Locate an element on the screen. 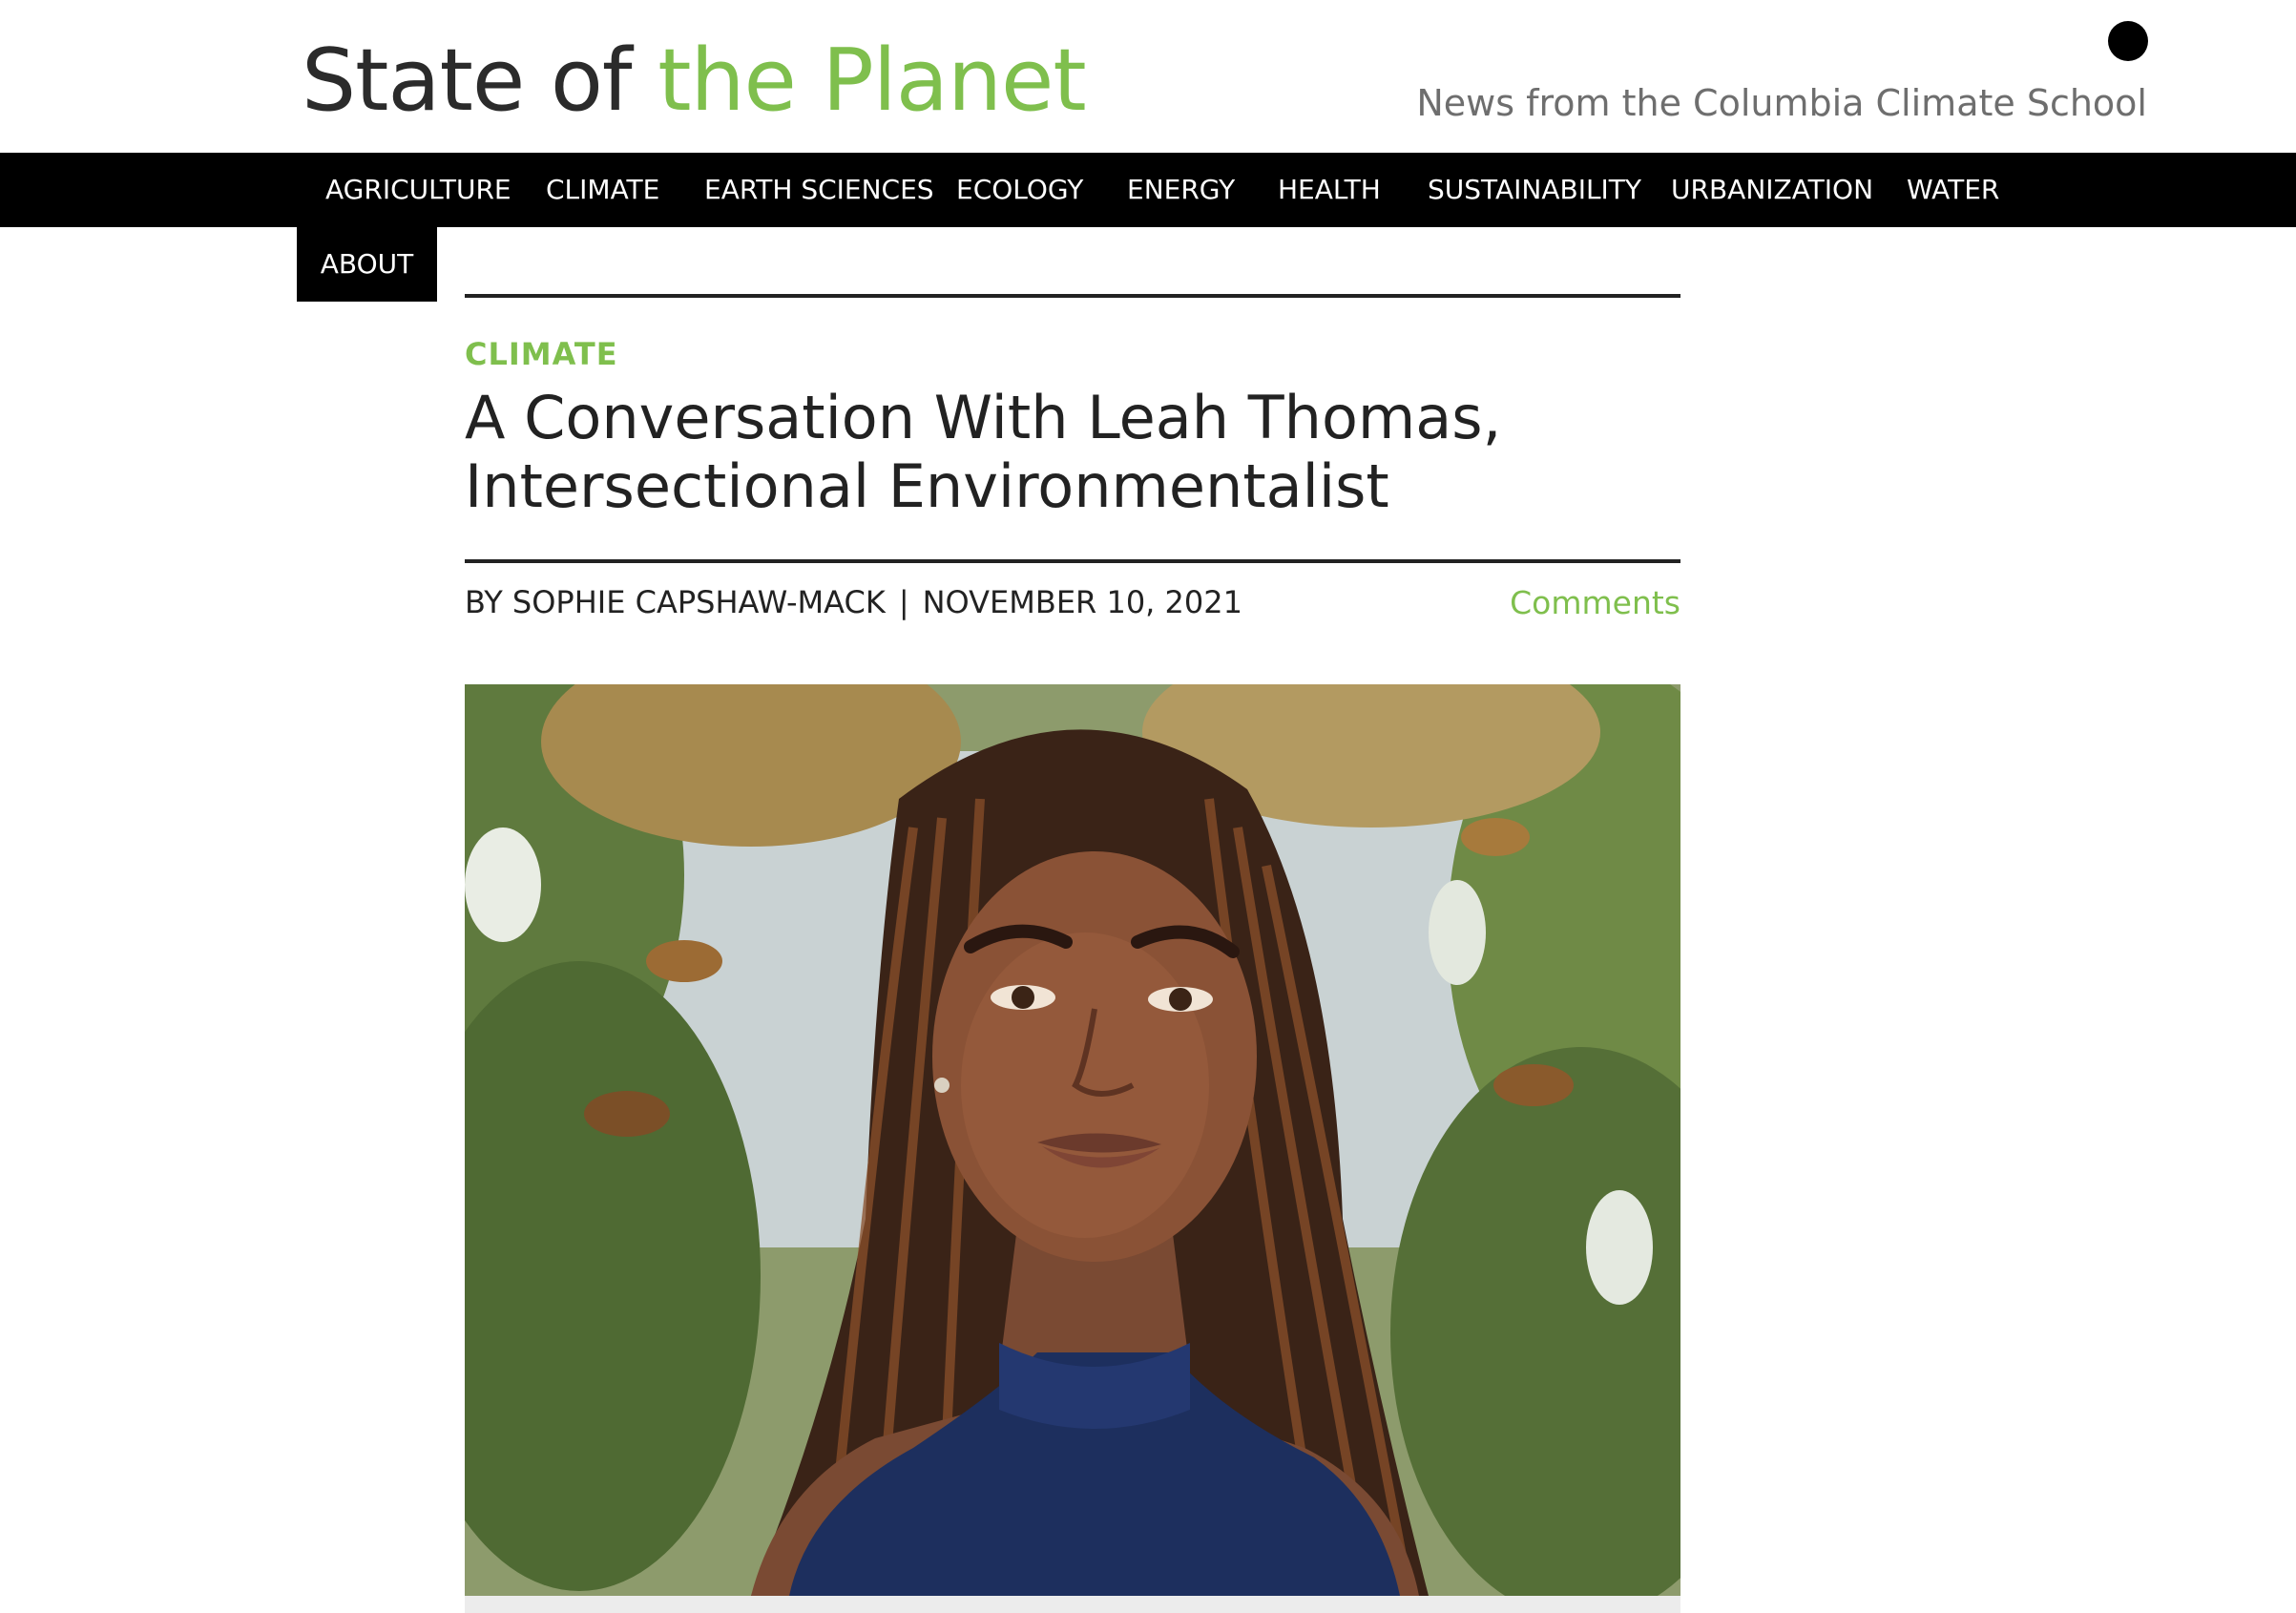 This screenshot has height=1613, width=2296. logo-text-primary: State of is located at coordinates (480, 81).